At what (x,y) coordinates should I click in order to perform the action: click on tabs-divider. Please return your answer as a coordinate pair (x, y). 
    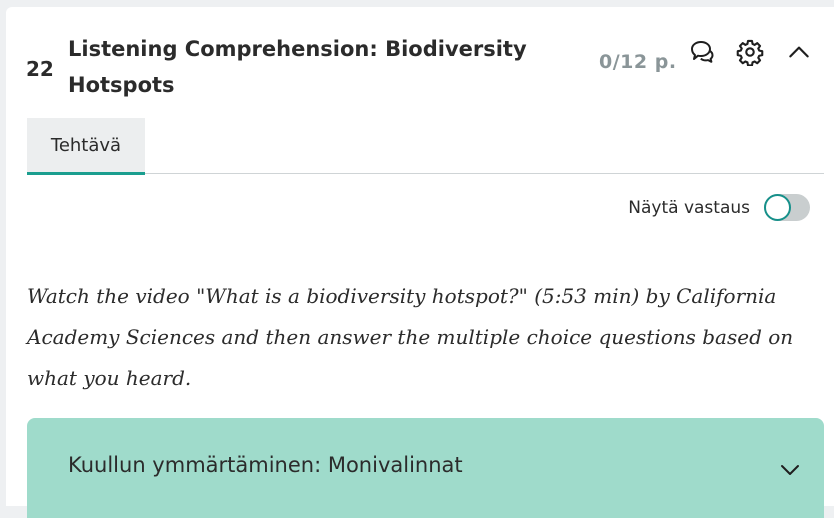
    Looking at the image, I should click on (425, 173).